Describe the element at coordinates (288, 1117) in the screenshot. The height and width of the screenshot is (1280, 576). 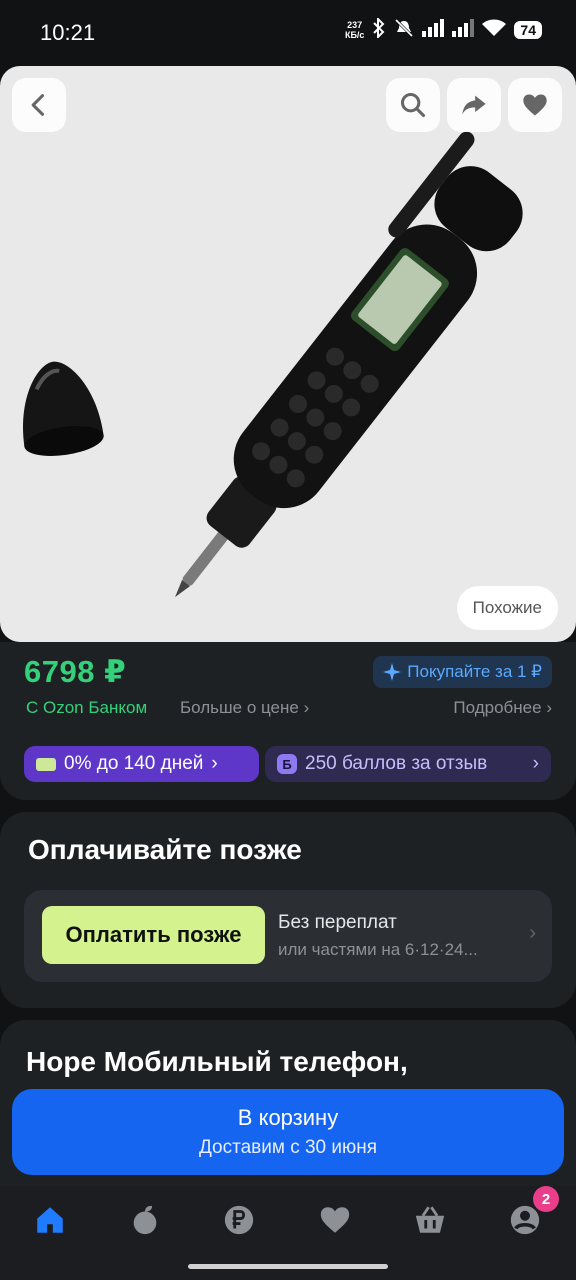
I see `add-to-cart-label: В корзину` at that location.